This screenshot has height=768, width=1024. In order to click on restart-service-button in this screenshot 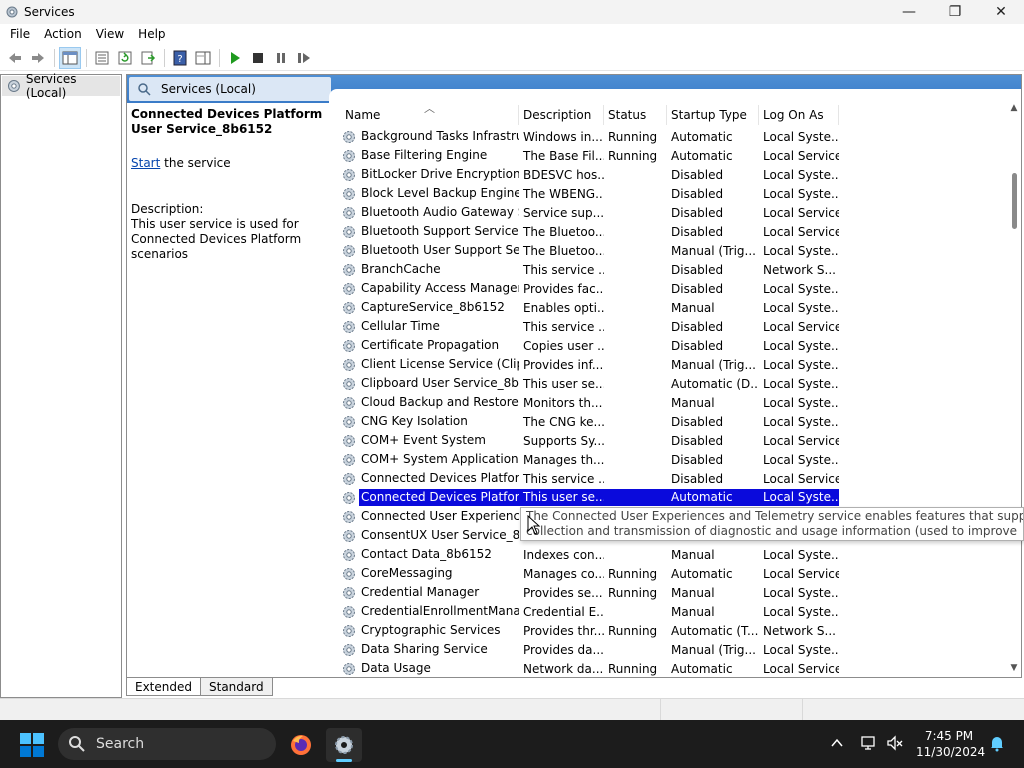, I will do `click(304, 58)`.